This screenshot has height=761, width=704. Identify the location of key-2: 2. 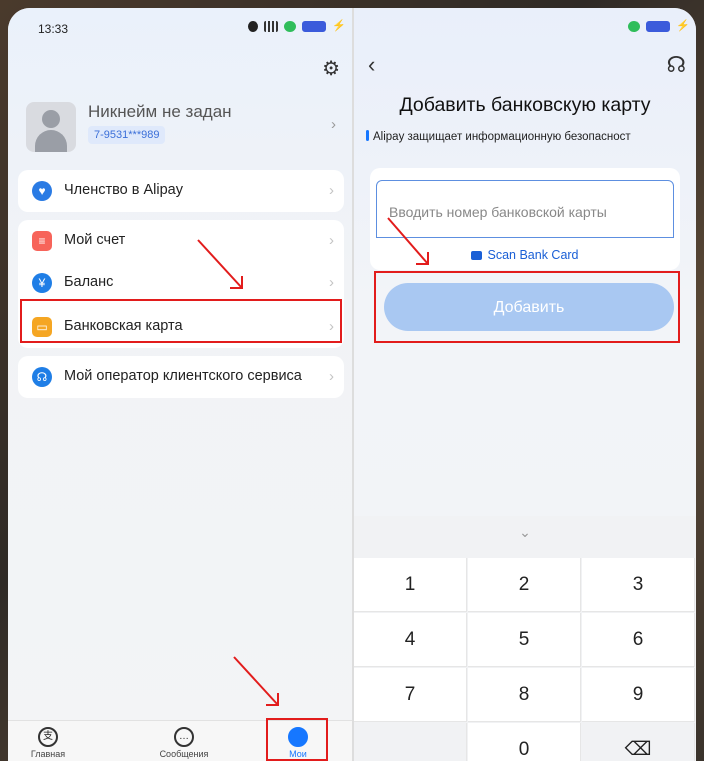
(524, 585).